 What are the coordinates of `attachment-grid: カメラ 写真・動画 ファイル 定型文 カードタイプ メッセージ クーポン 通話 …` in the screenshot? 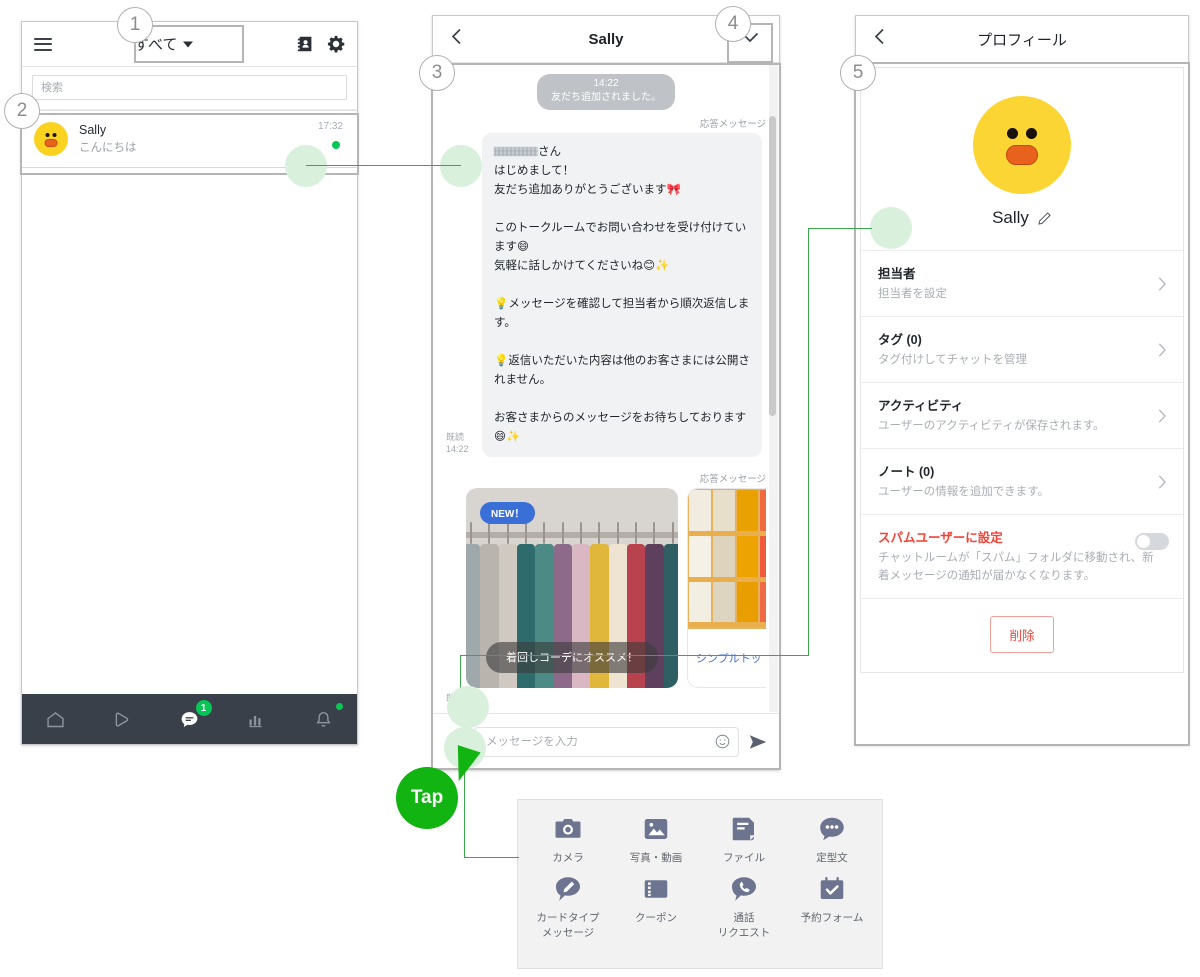 It's located at (700, 874).